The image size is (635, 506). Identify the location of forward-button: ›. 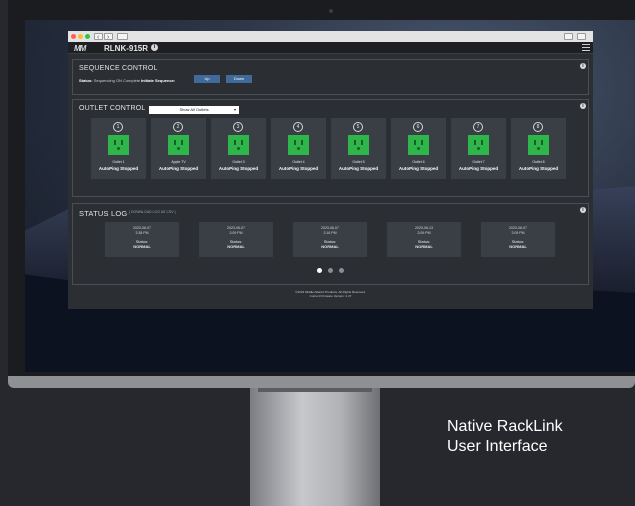
(108, 37).